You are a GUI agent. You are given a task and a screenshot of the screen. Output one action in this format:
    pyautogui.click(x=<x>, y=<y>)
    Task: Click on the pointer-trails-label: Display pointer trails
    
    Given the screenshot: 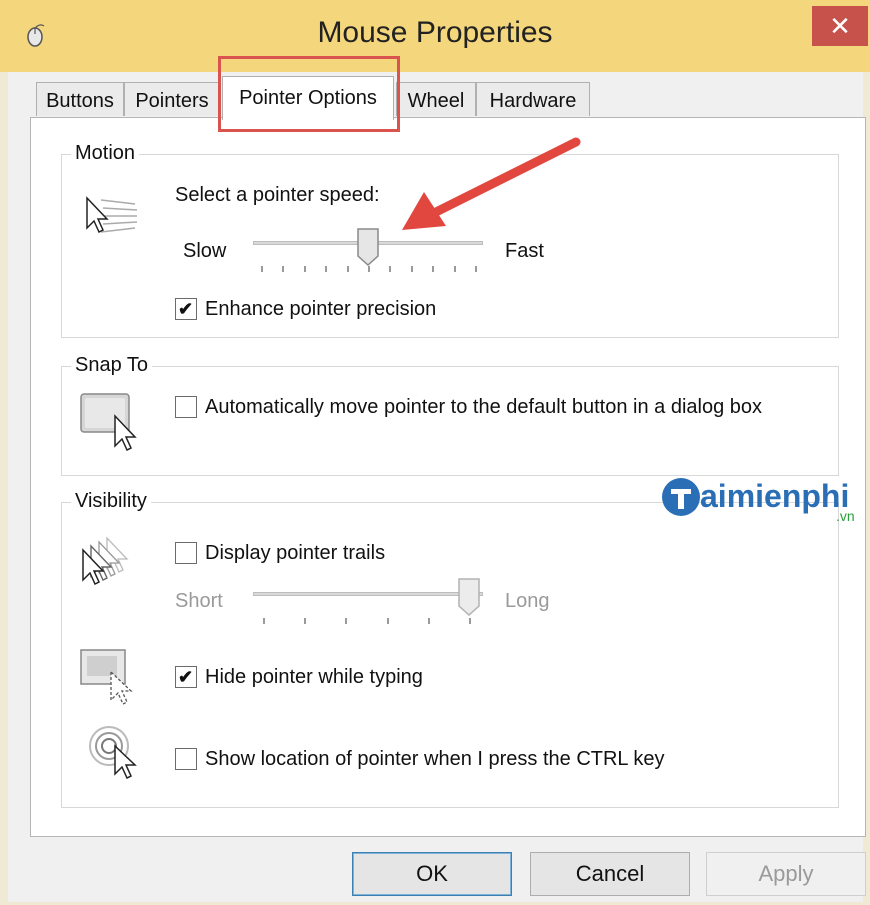 What is the action you would take?
    pyautogui.click(x=295, y=553)
    